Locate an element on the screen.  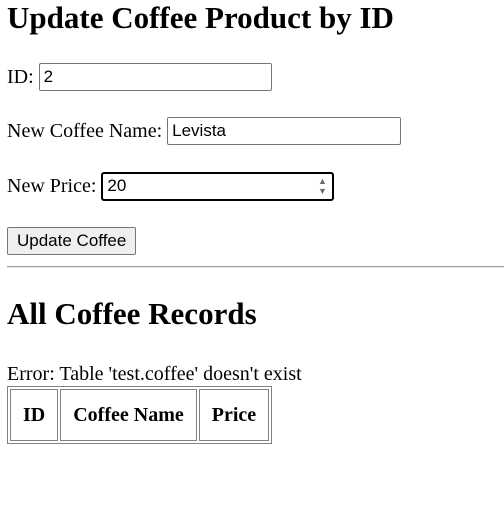
id-input-value: 2 is located at coordinates (48, 76).